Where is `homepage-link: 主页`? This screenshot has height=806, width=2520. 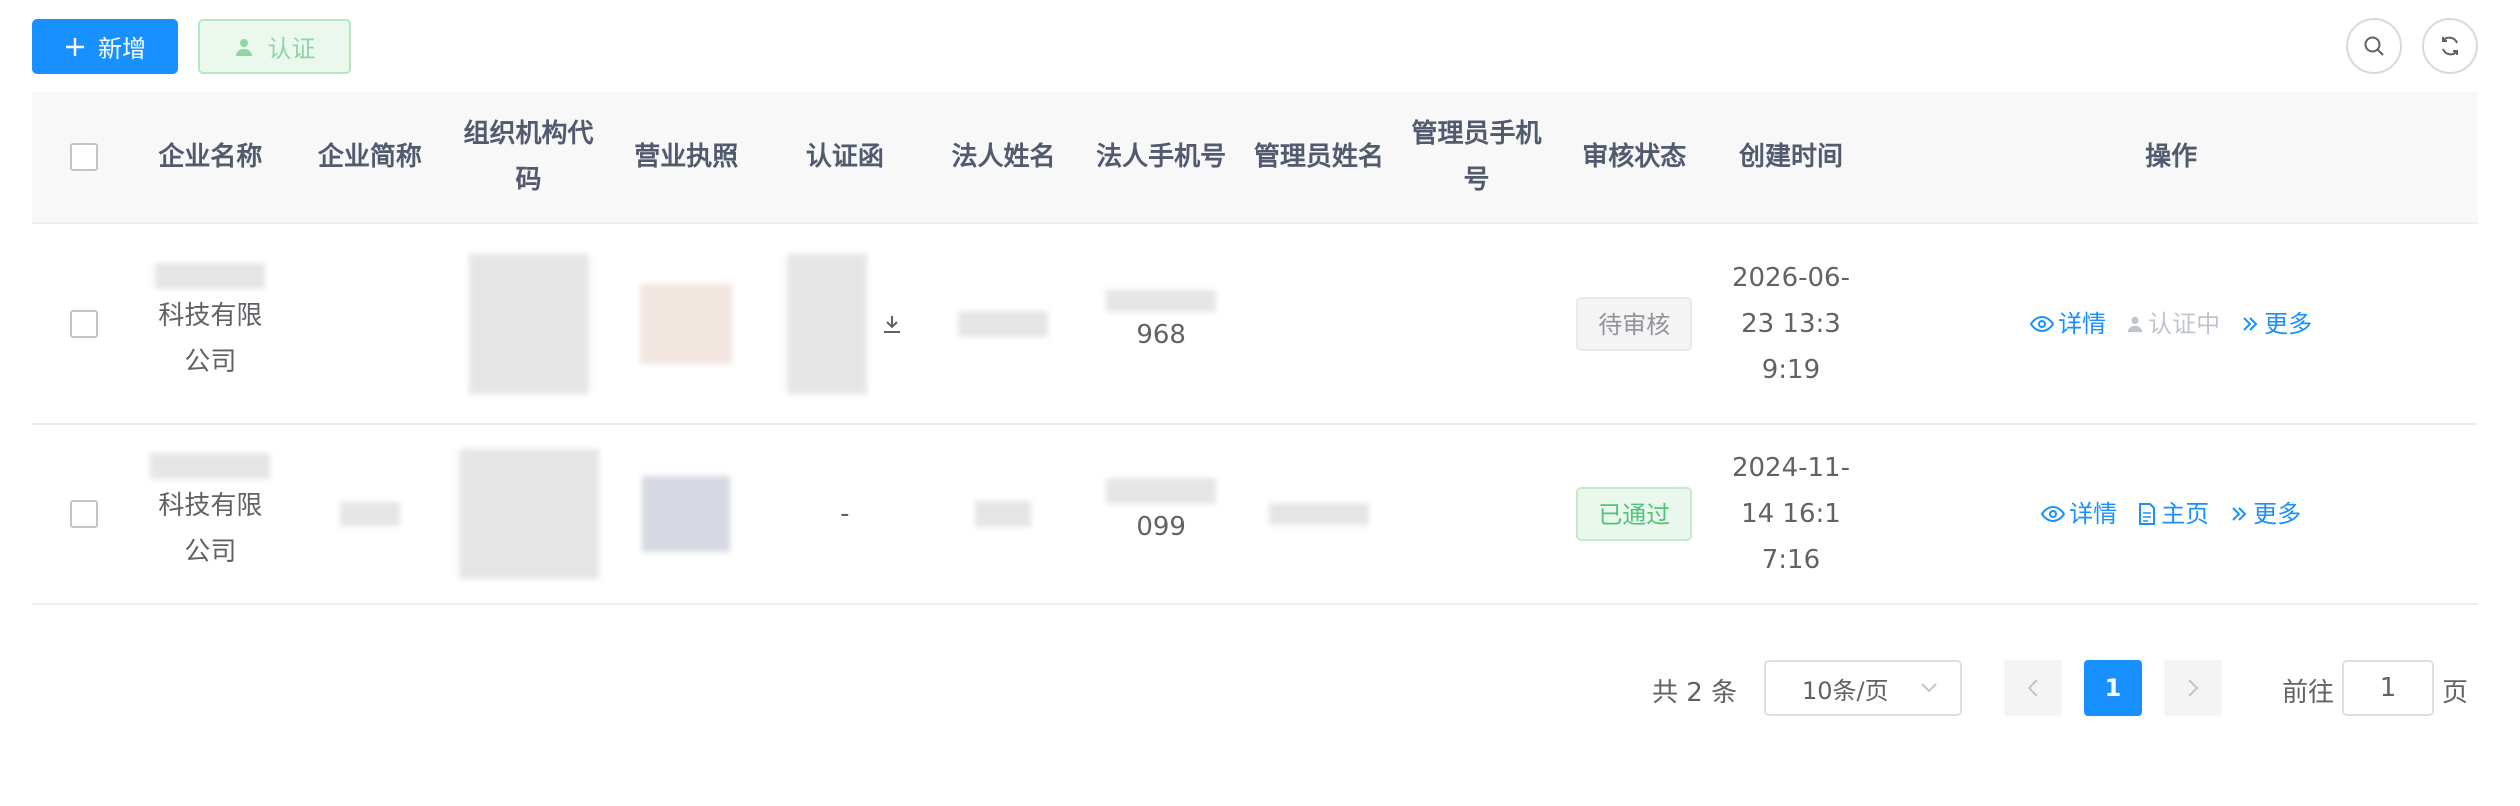 homepage-link: 主页 is located at coordinates (2173, 514).